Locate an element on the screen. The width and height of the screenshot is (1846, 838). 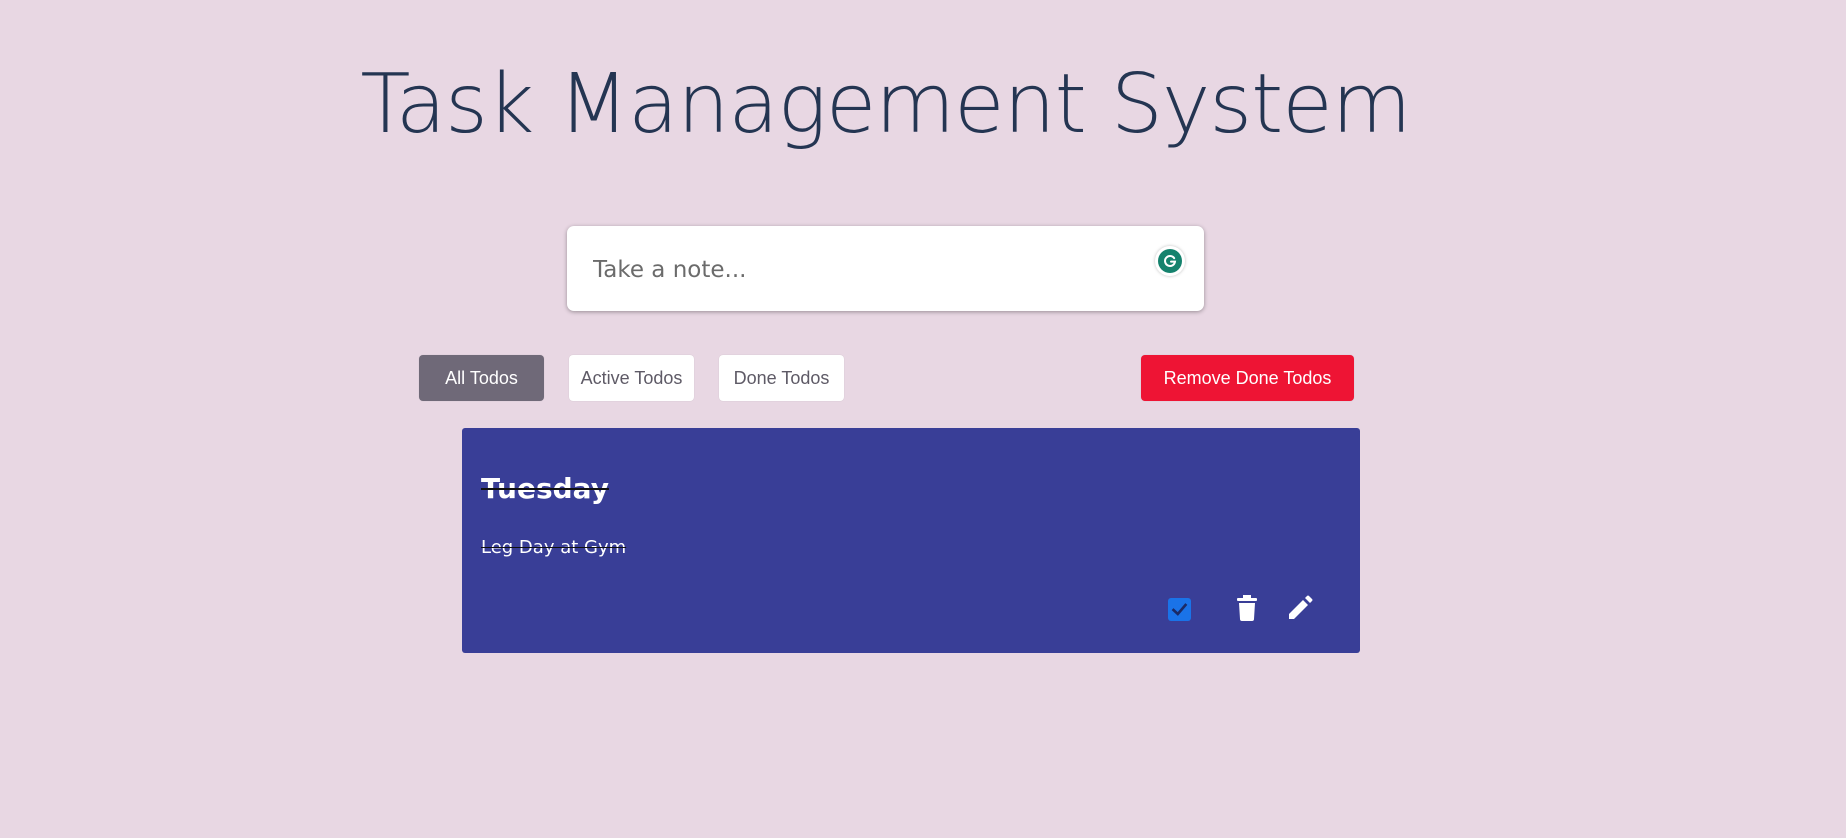
todo-card: Tuesday Leg Day at Gym is located at coordinates (911, 540).